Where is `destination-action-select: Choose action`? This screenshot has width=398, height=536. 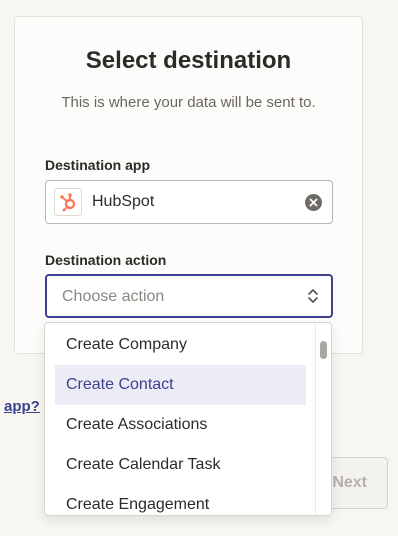 destination-action-select: Choose action is located at coordinates (189, 296).